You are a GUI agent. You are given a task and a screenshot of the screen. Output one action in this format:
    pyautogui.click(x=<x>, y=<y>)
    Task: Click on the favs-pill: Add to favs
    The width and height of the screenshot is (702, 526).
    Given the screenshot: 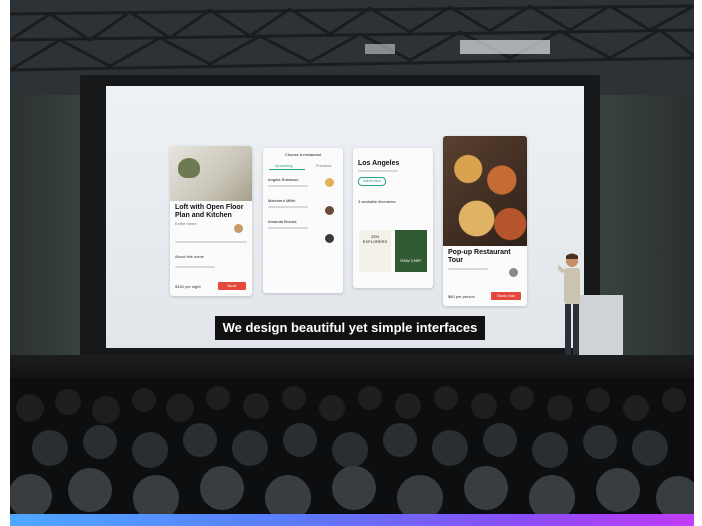 What is the action you would take?
    pyautogui.click(x=372, y=181)
    